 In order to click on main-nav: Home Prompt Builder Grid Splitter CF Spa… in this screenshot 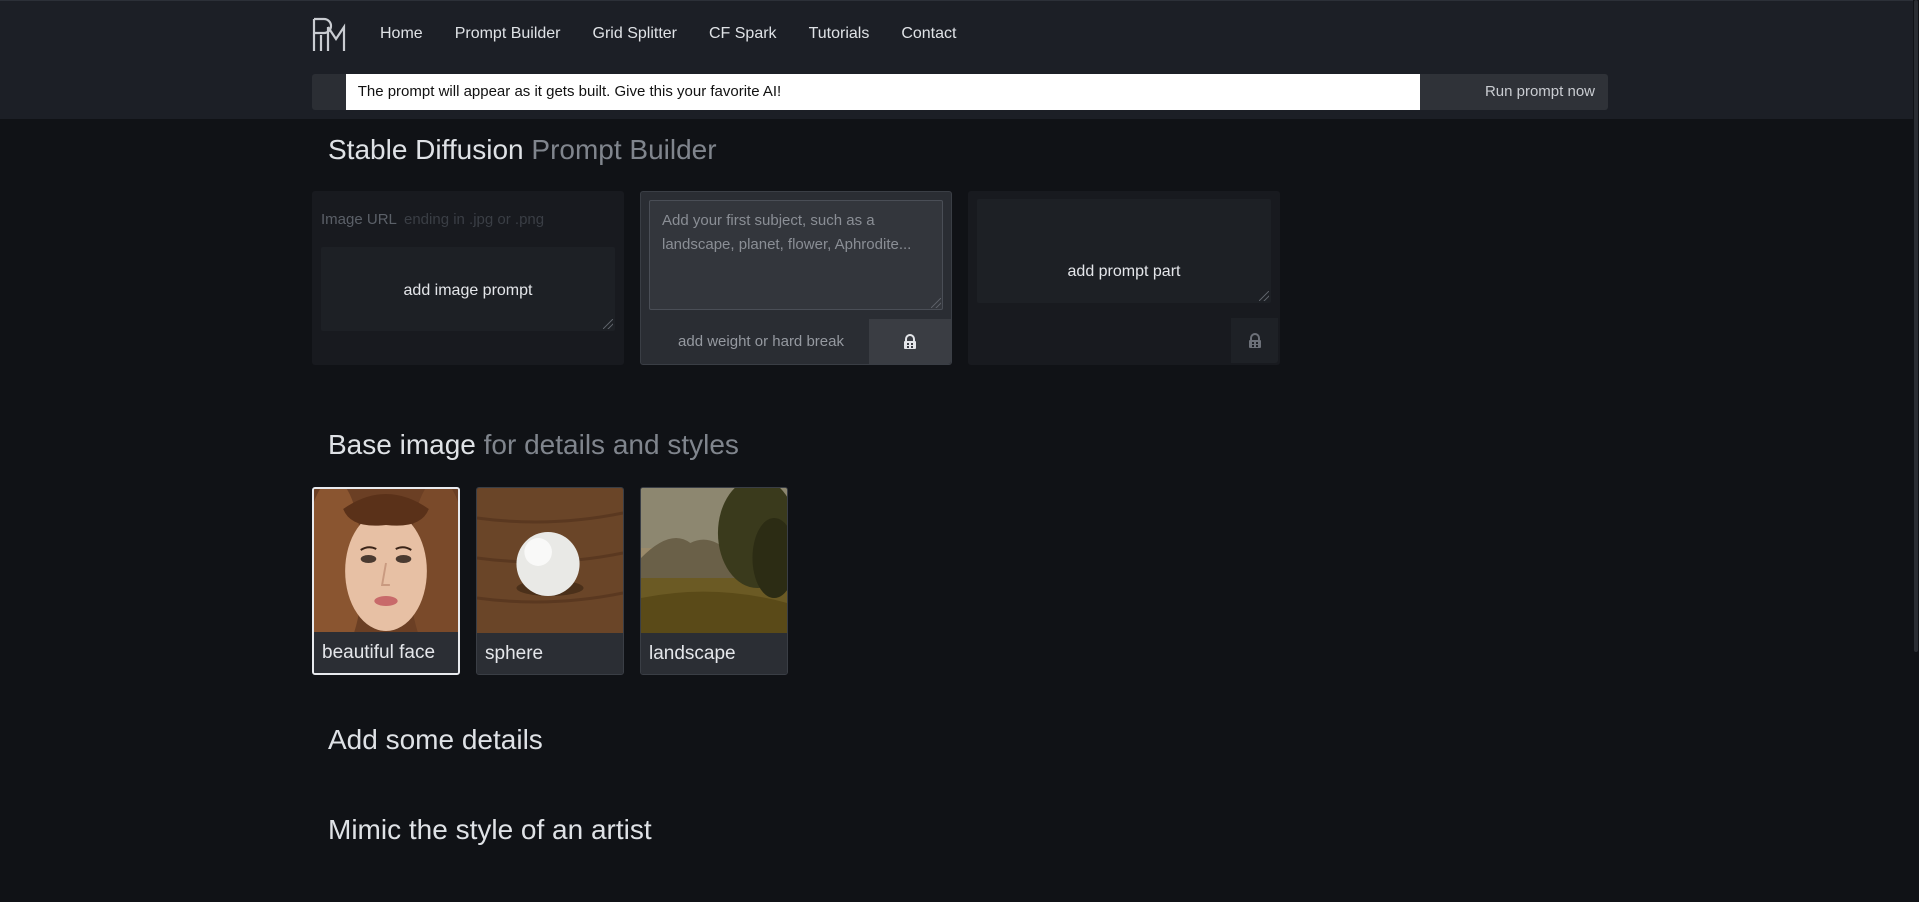, I will do `click(684, 34)`.